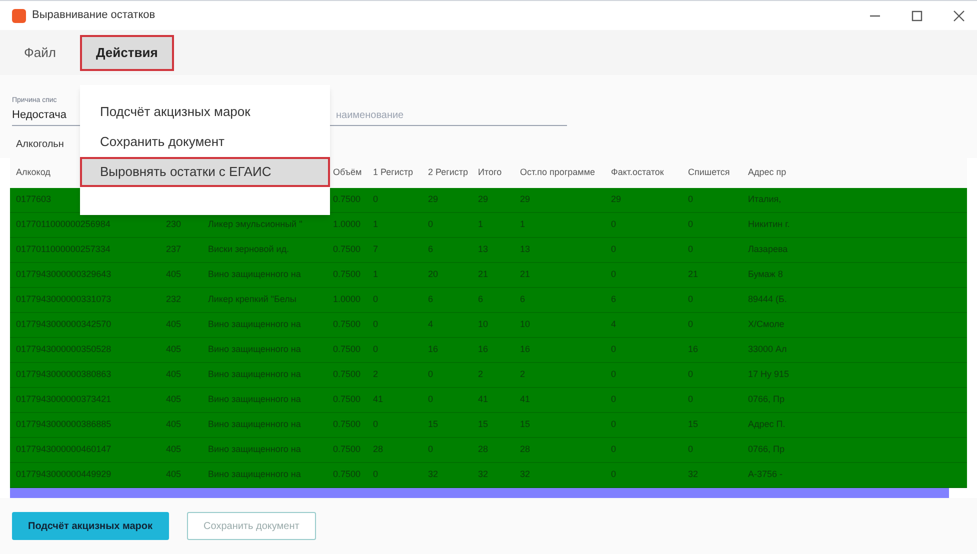 The width and height of the screenshot is (977, 554). I want to click on action-button: Подсчёт акцизных марок, so click(90, 526).